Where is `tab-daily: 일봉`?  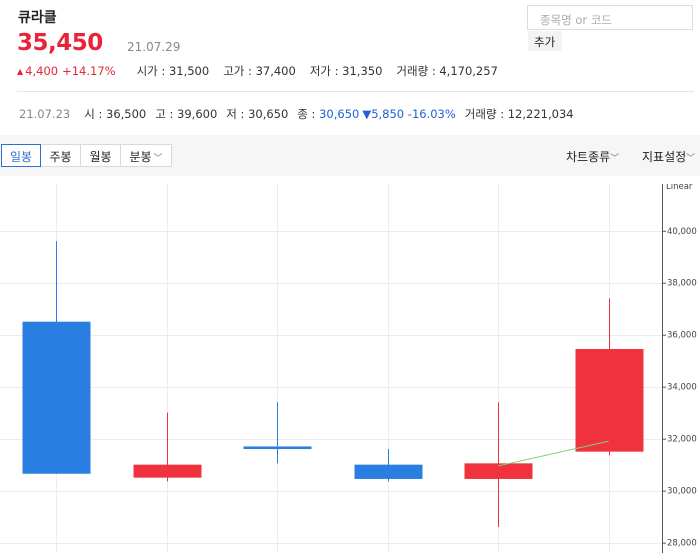
tab-daily: 일봉 is located at coordinates (21, 155).